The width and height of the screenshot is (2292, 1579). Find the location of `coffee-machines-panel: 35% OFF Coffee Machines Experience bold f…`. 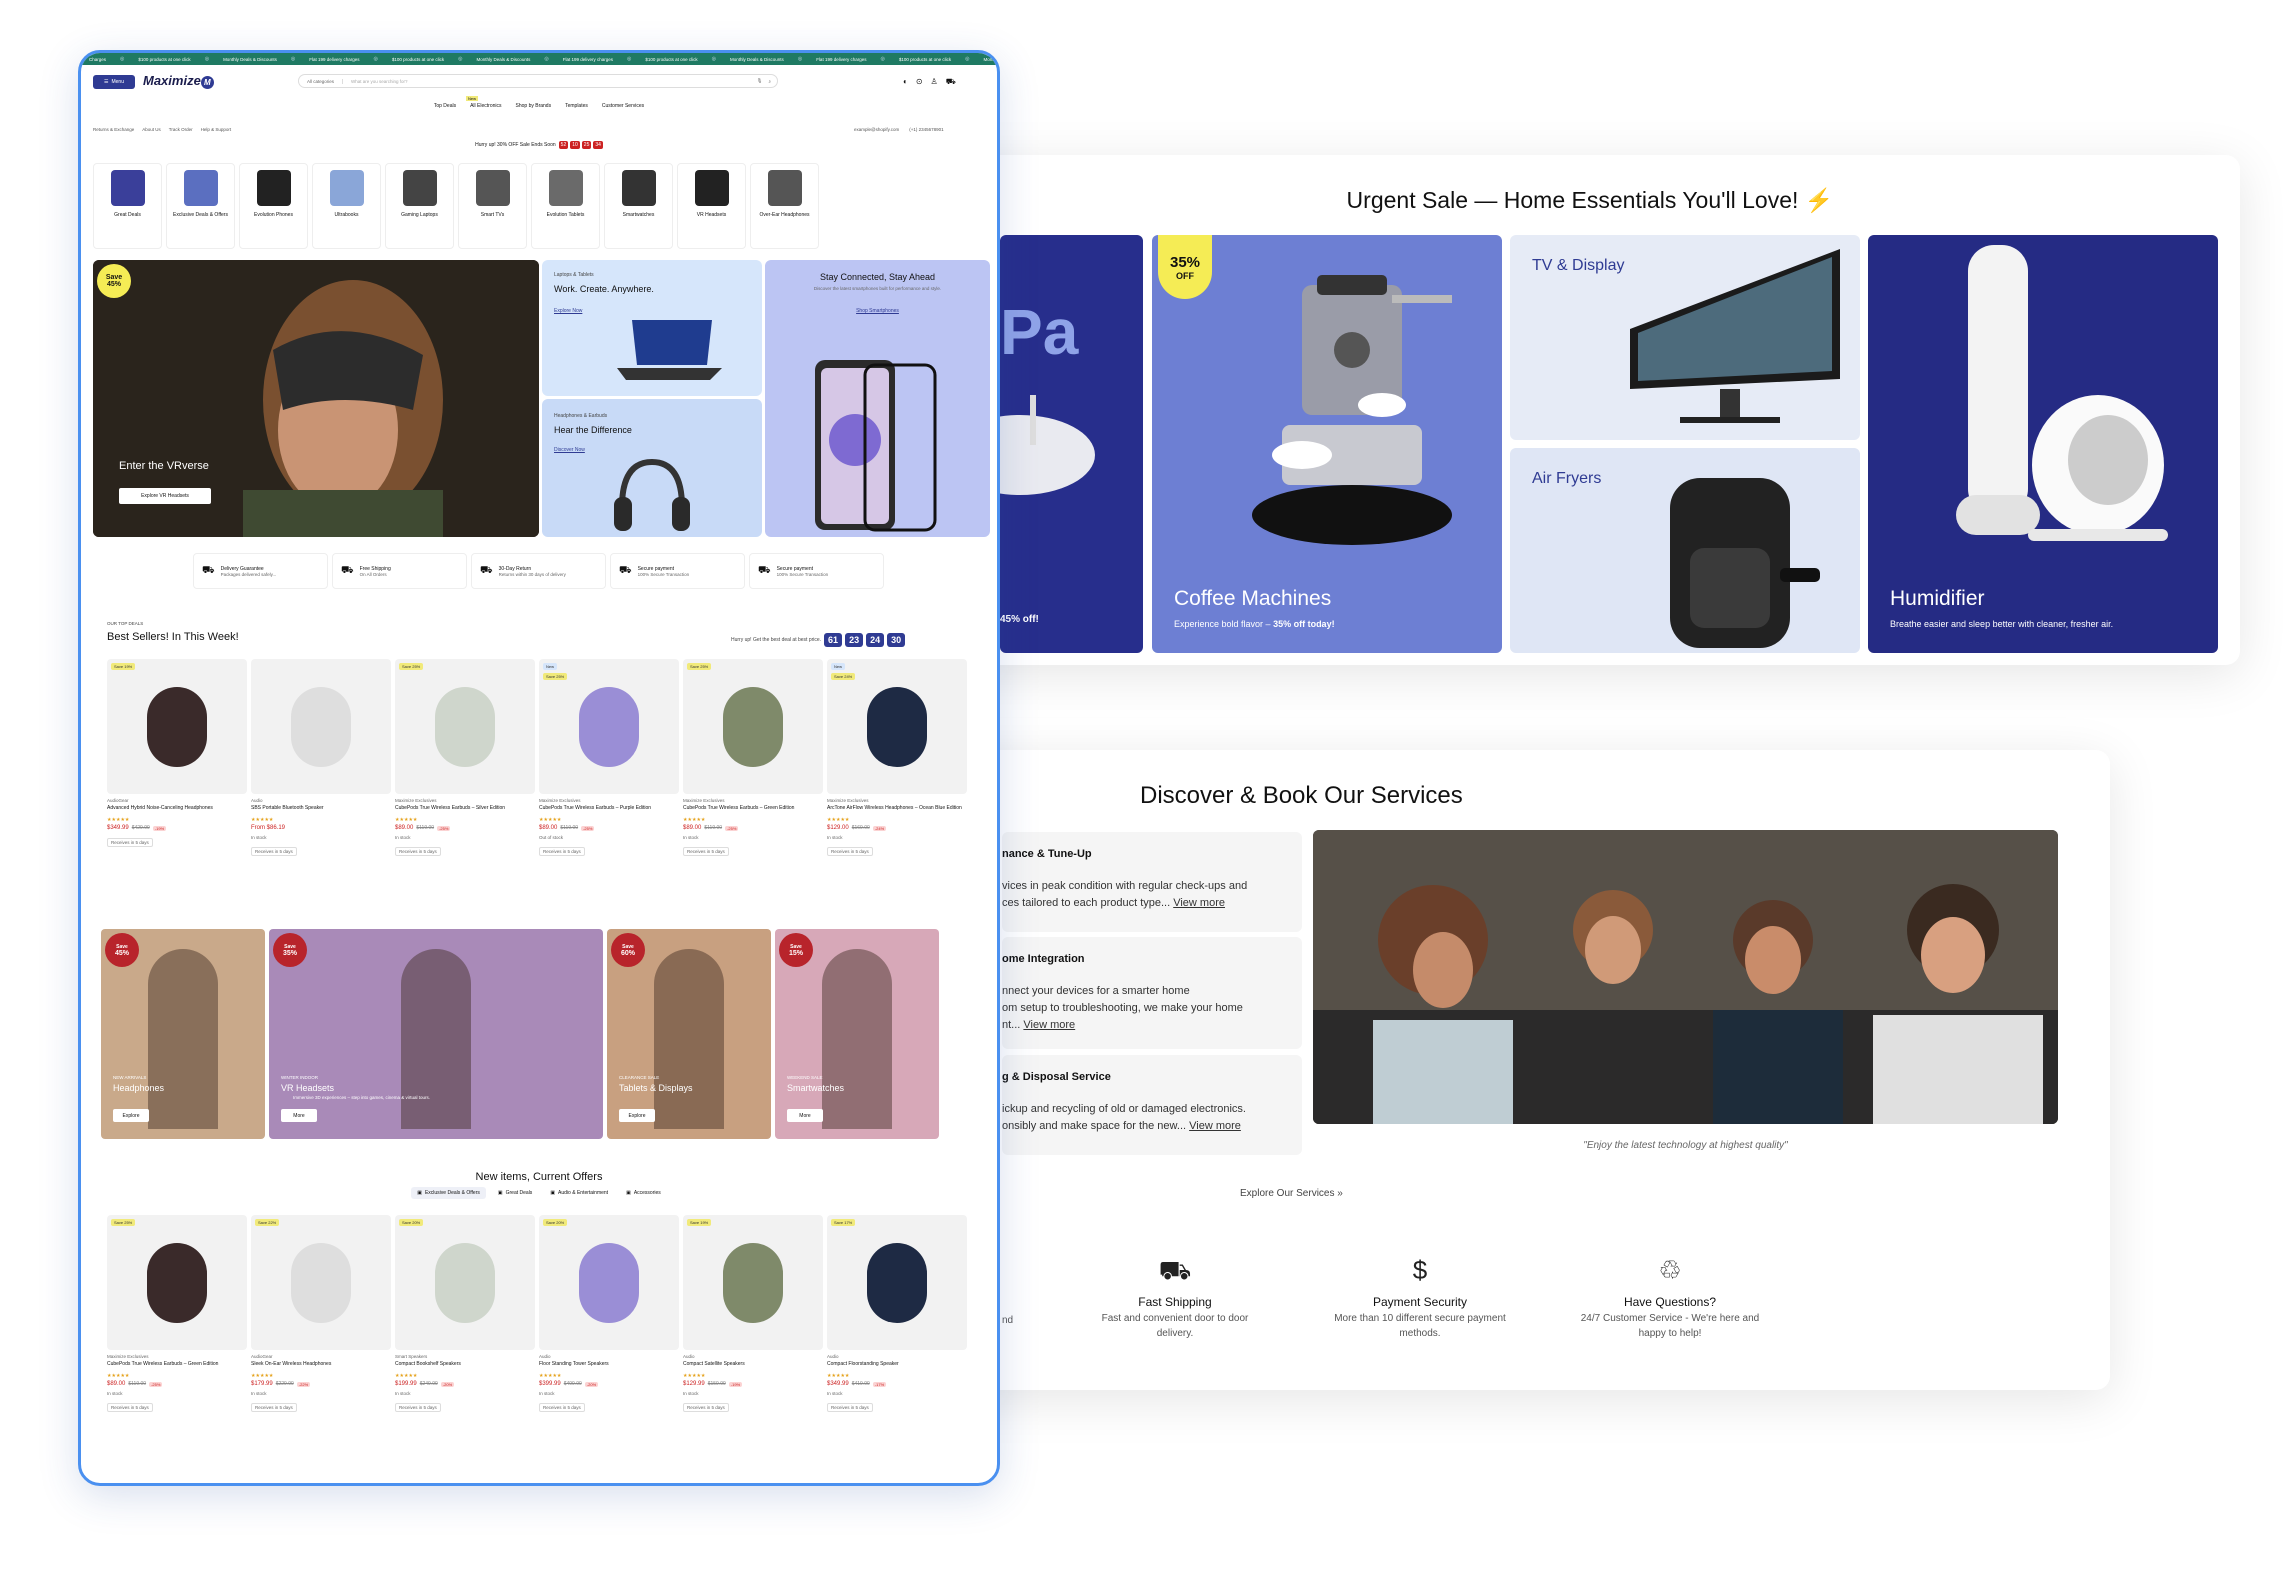

coffee-machines-panel: 35% OFF Coffee Machines Experience bold f… is located at coordinates (1327, 444).